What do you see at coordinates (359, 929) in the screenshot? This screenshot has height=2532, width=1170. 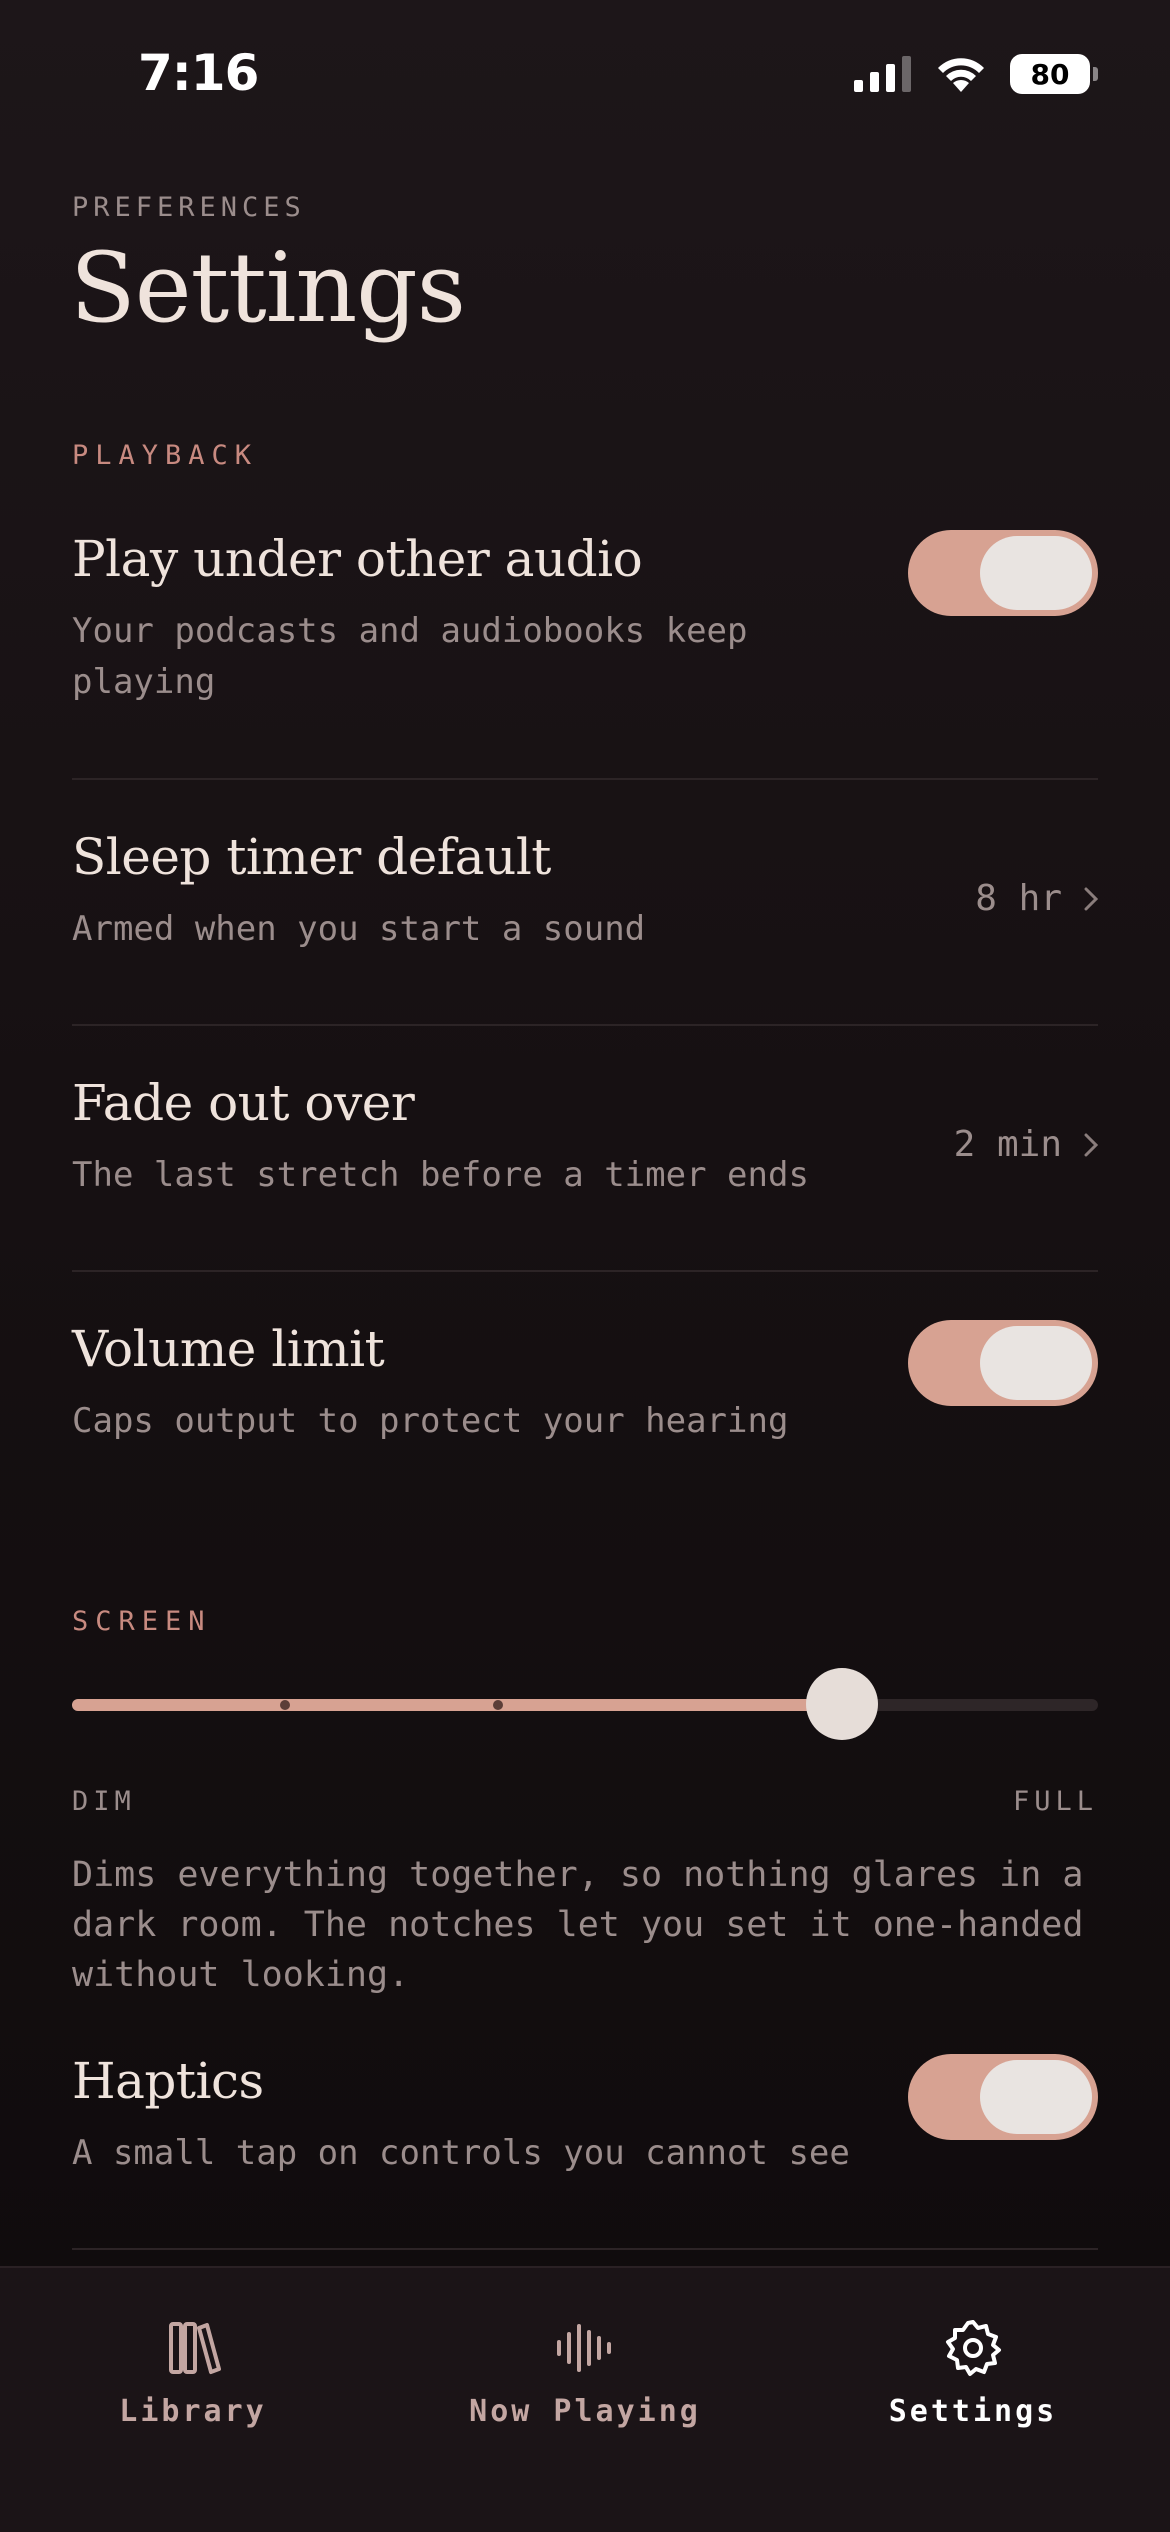 I see `setting-subtitle: Armed when you start a sound` at bounding box center [359, 929].